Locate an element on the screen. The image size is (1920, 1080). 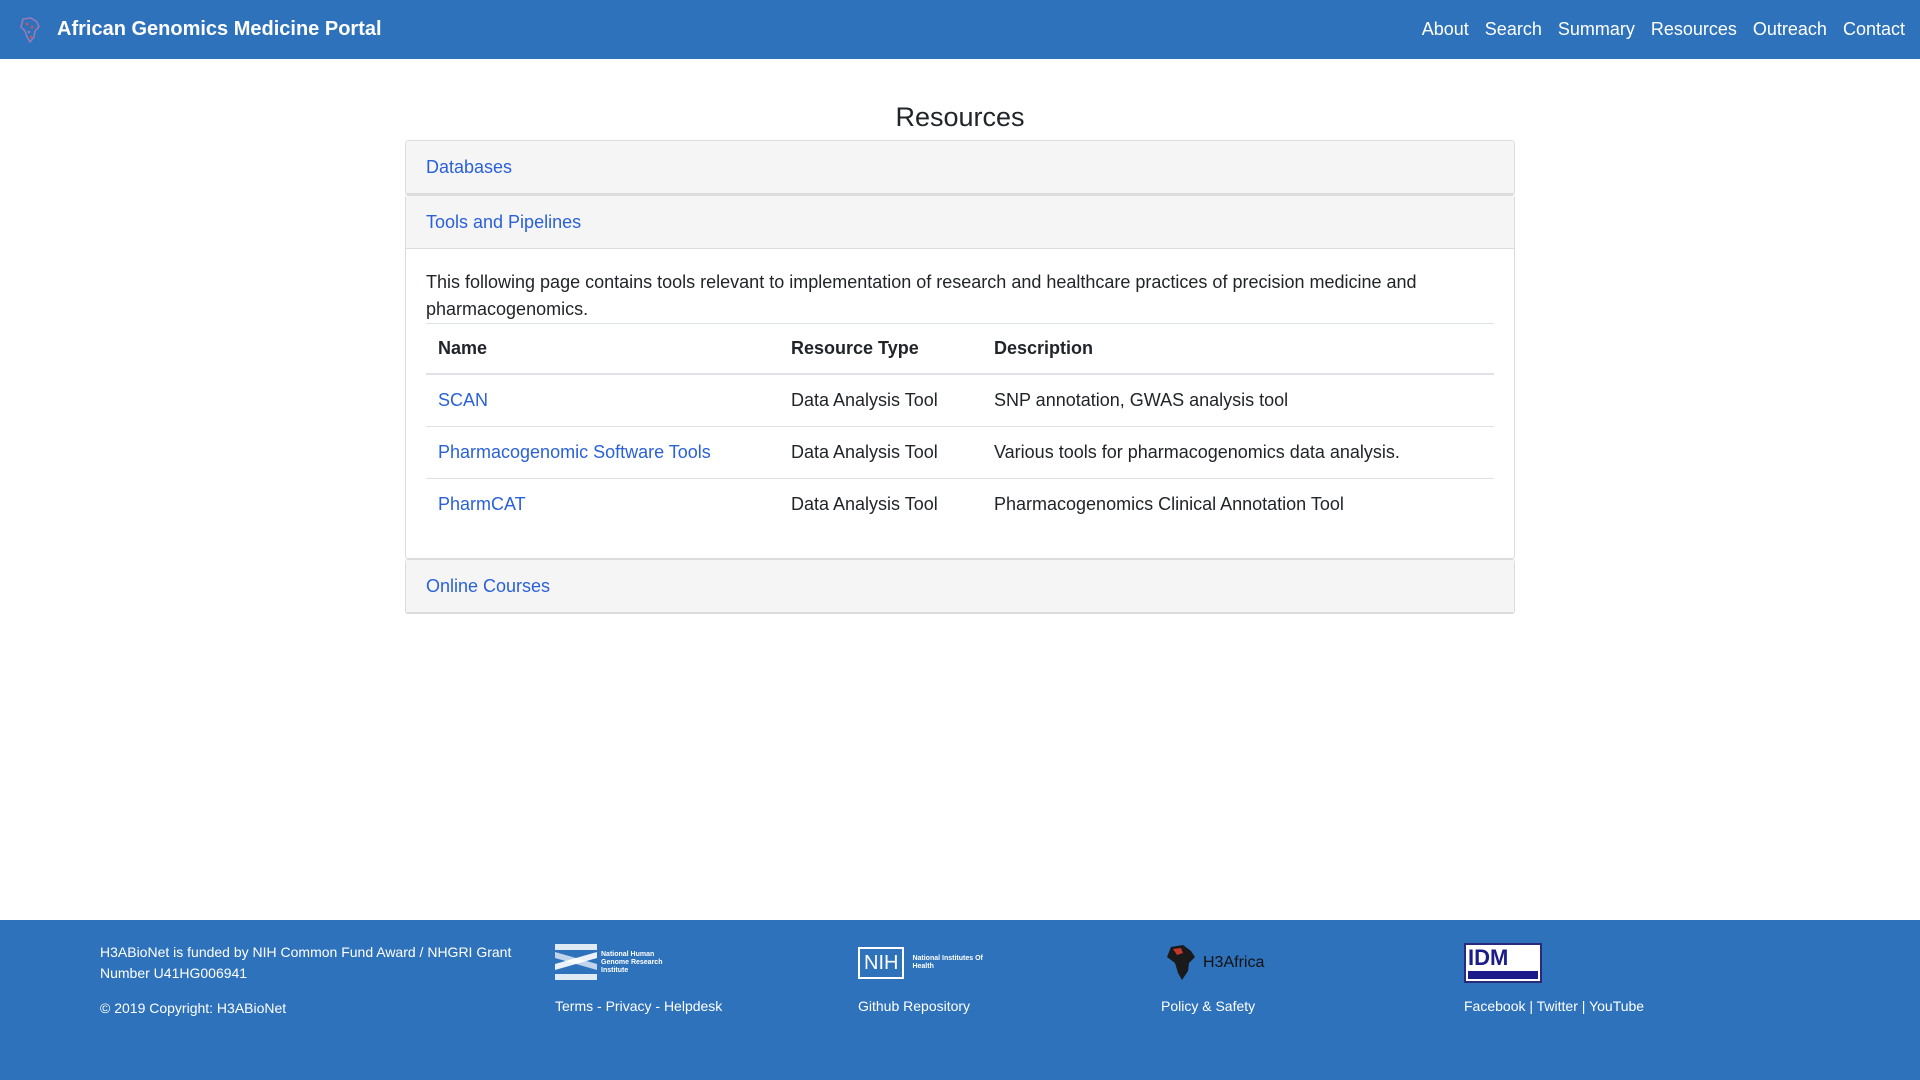
nhgri-logo: National Human Genome Research Institute is located at coordinates (638, 963).